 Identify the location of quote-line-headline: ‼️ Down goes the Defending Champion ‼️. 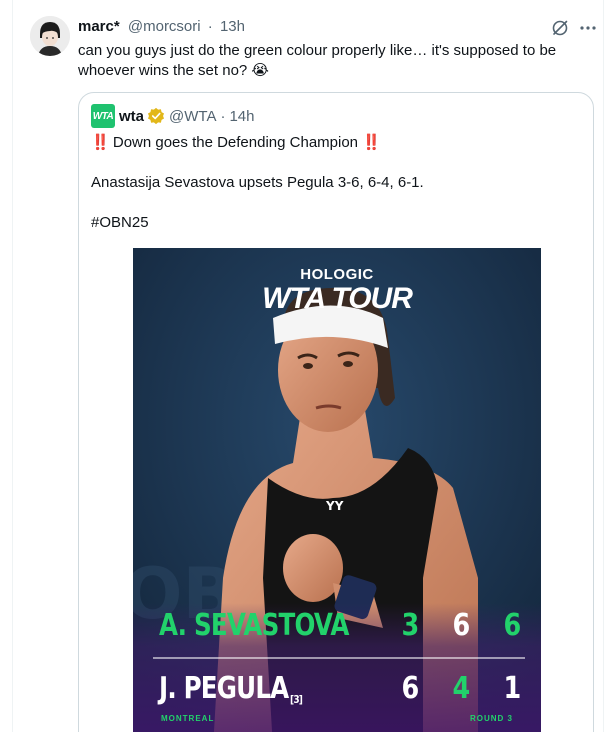
(336, 143).